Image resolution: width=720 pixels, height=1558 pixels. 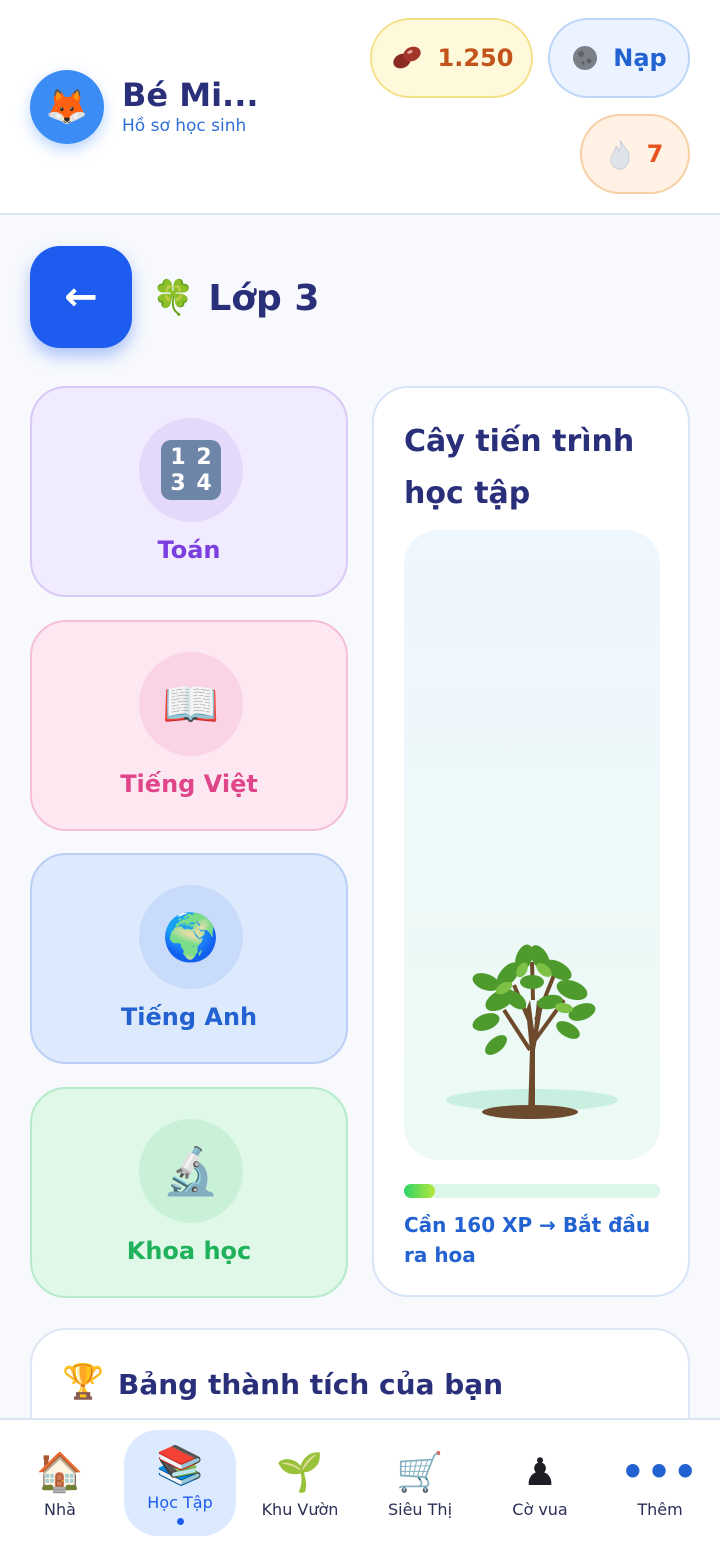 I want to click on active-indicator-dot, so click(x=180, y=1521).